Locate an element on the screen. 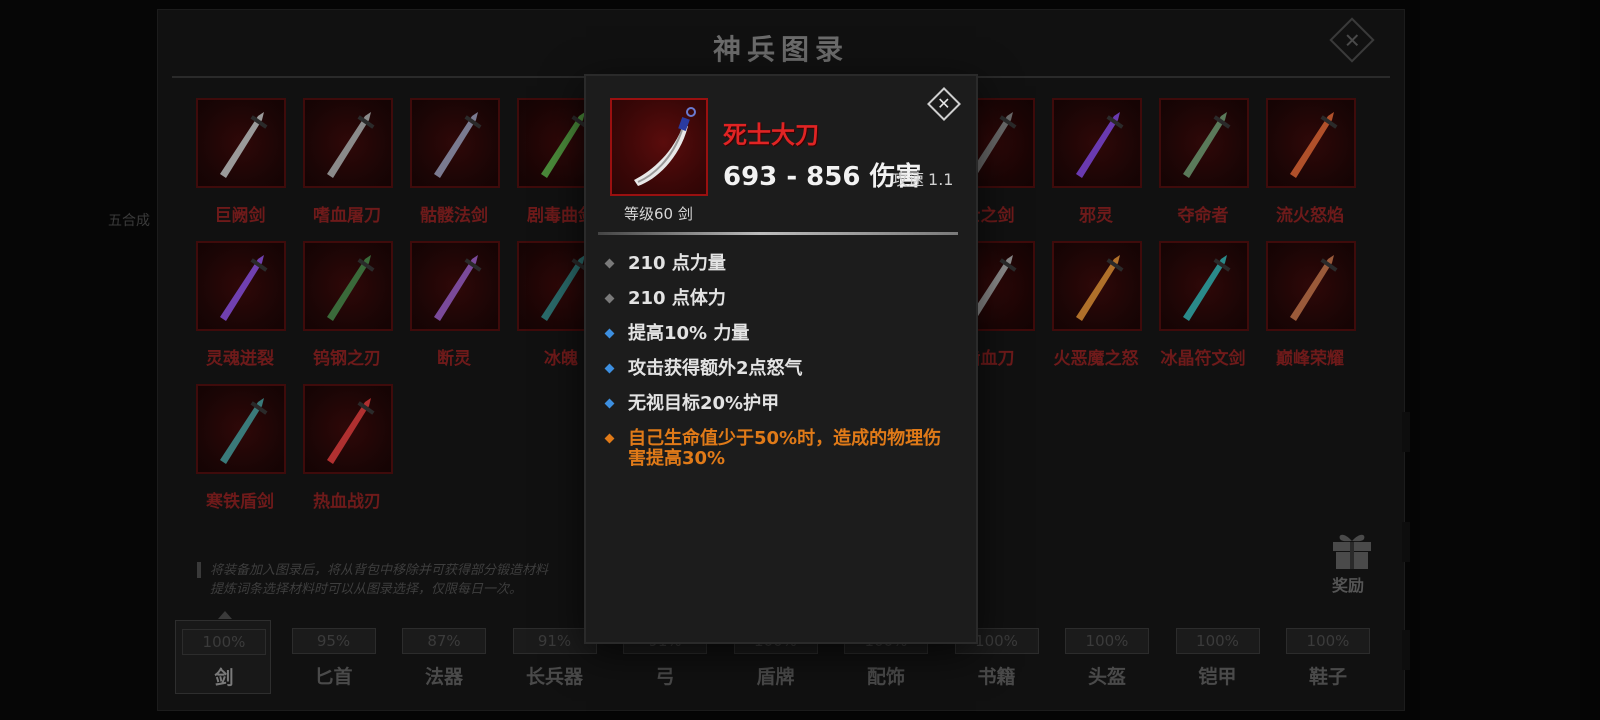 This screenshot has height=720, width=1600. tab-category: 87% 法器 is located at coordinates (444, 657).